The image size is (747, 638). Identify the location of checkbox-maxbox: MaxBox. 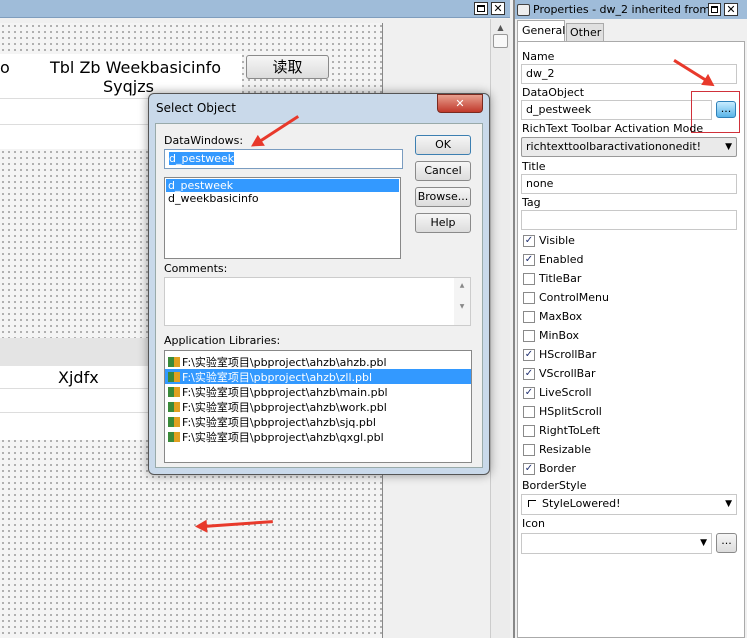
(552, 316).